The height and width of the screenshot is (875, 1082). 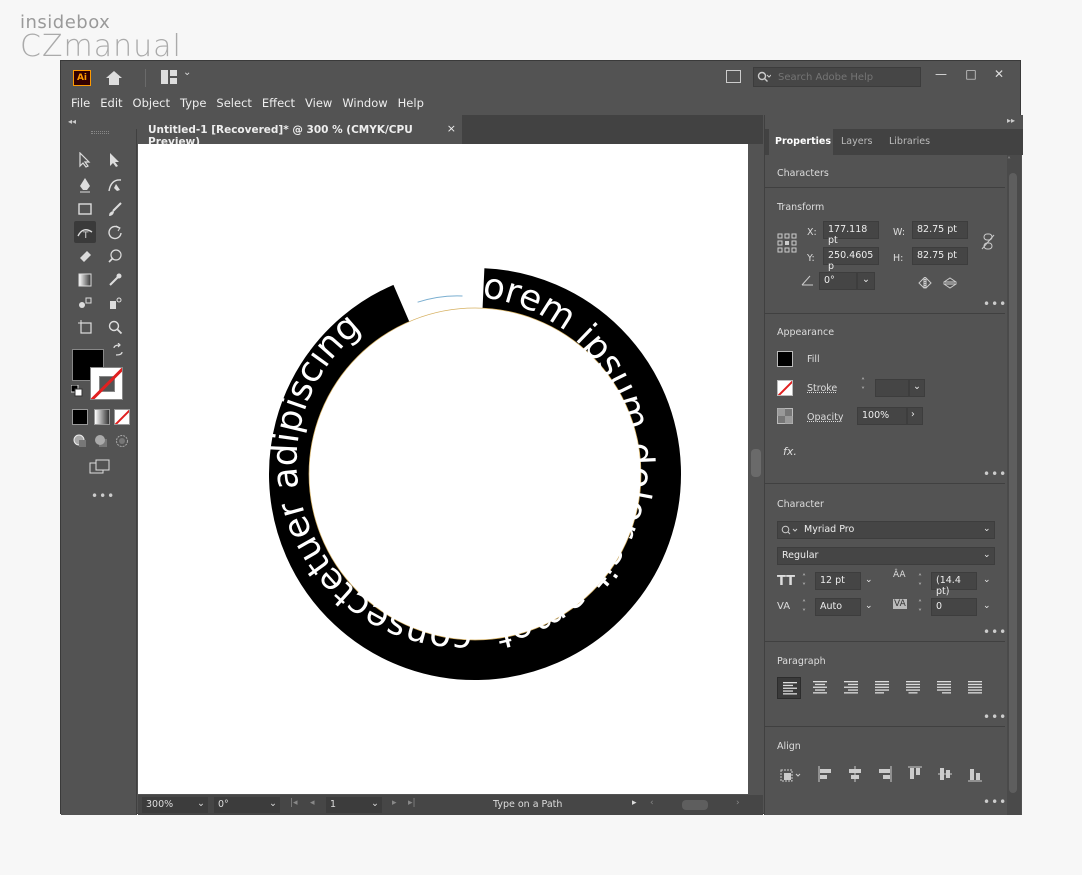 What do you see at coordinates (102, 417) in the screenshot?
I see `gradient-mode-icon` at bounding box center [102, 417].